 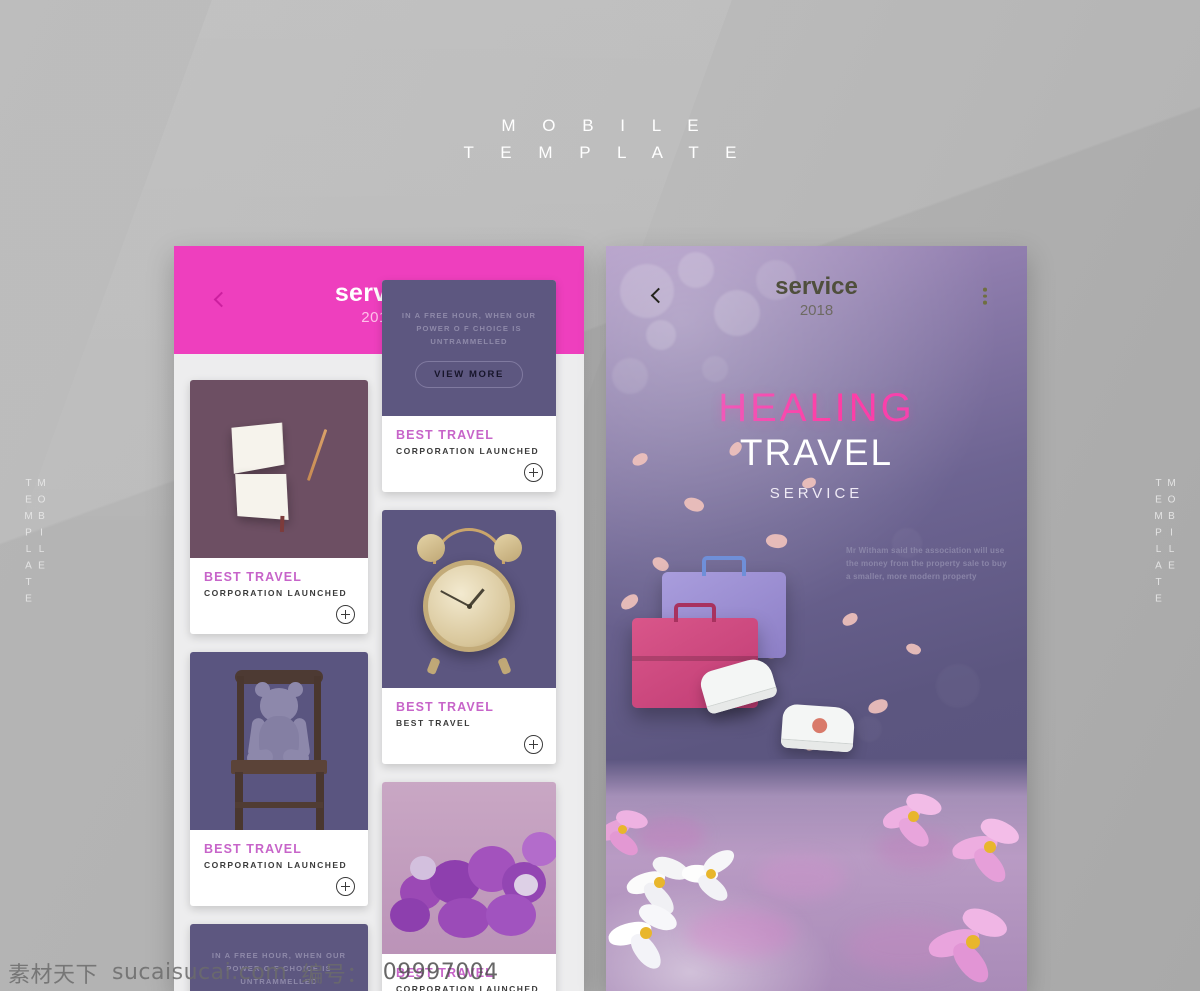 I want to click on suitcase-strap, so click(x=695, y=658).